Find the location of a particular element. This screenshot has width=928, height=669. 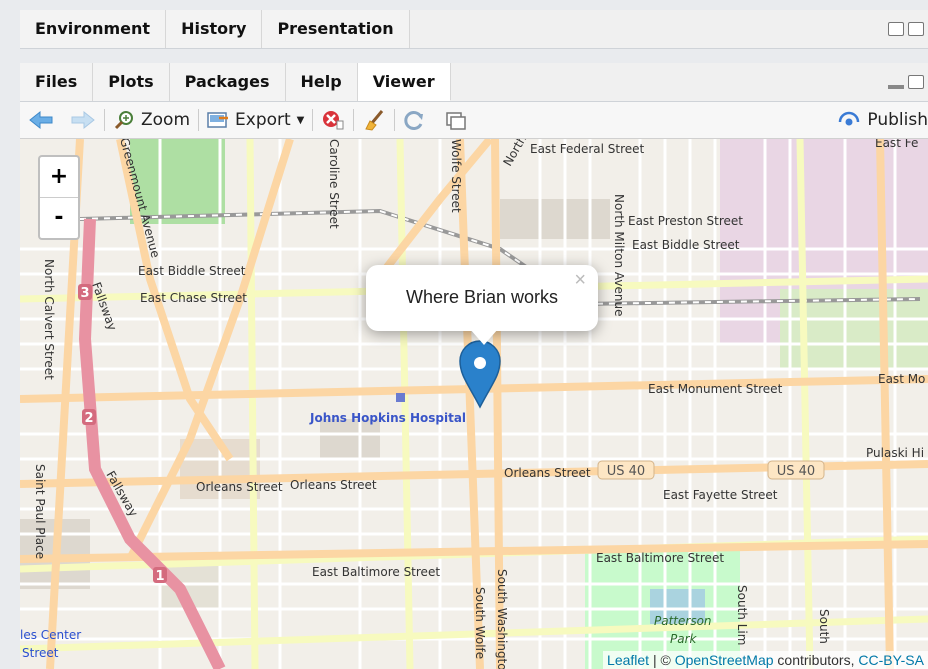

street-label: Pulaski Hi is located at coordinates (895, 453).